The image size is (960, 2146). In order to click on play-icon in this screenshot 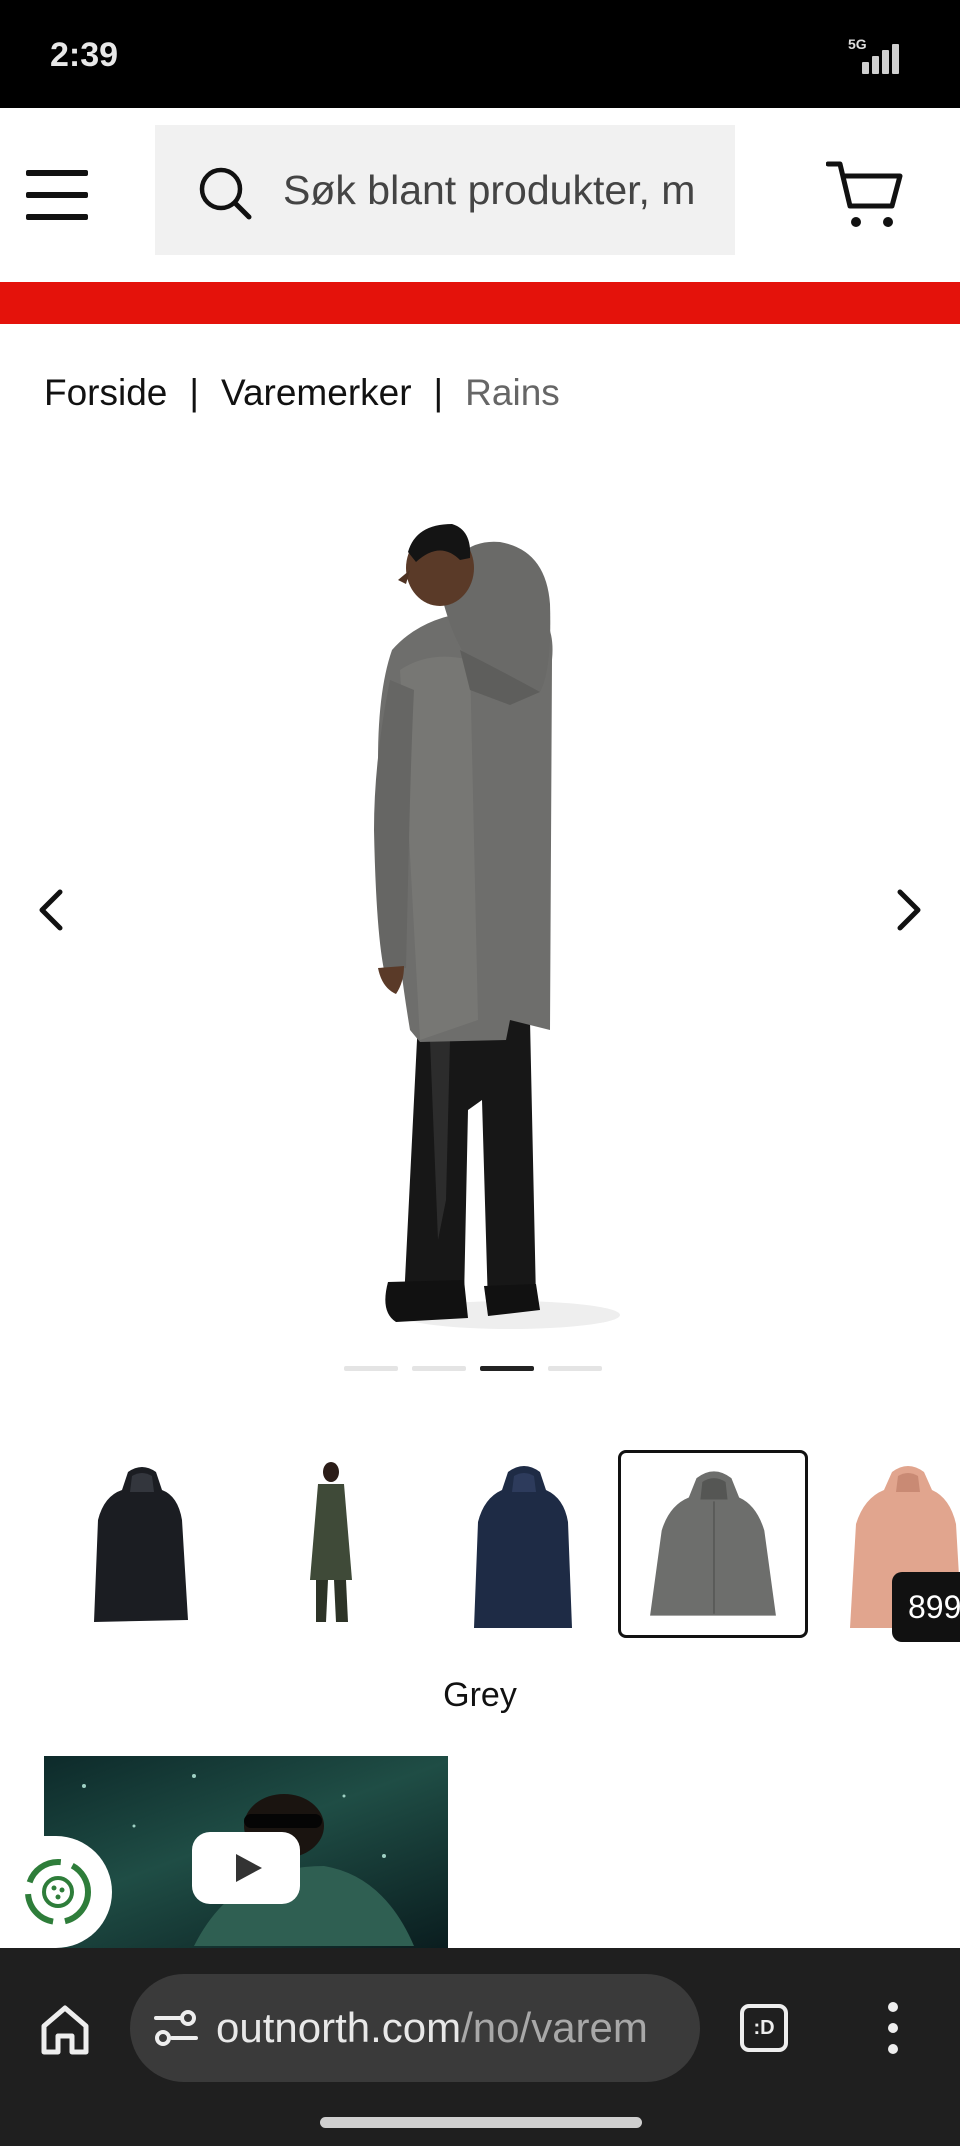, I will do `click(249, 1868)`.